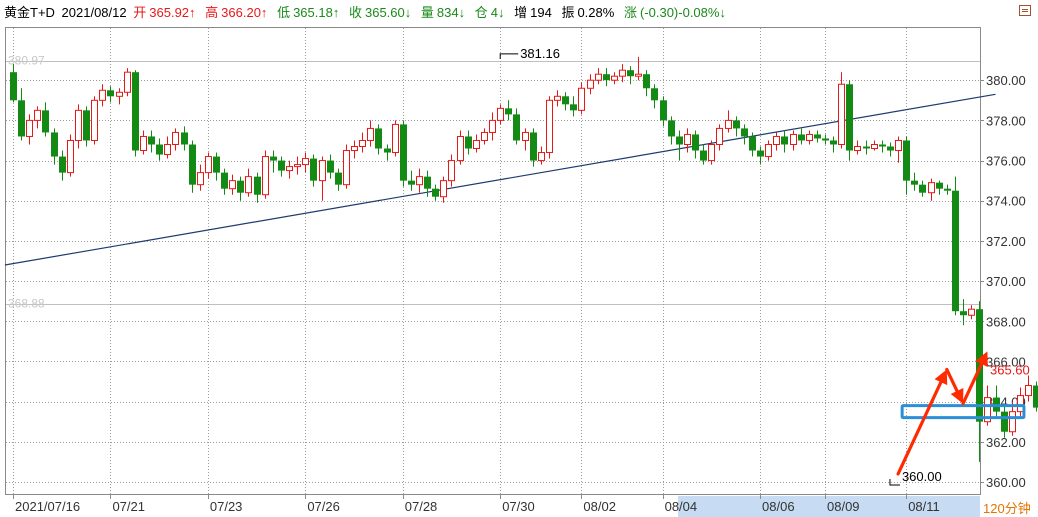  Describe the element at coordinates (26, 304) in the screenshot. I see `left-mid-value: 368.88` at that location.